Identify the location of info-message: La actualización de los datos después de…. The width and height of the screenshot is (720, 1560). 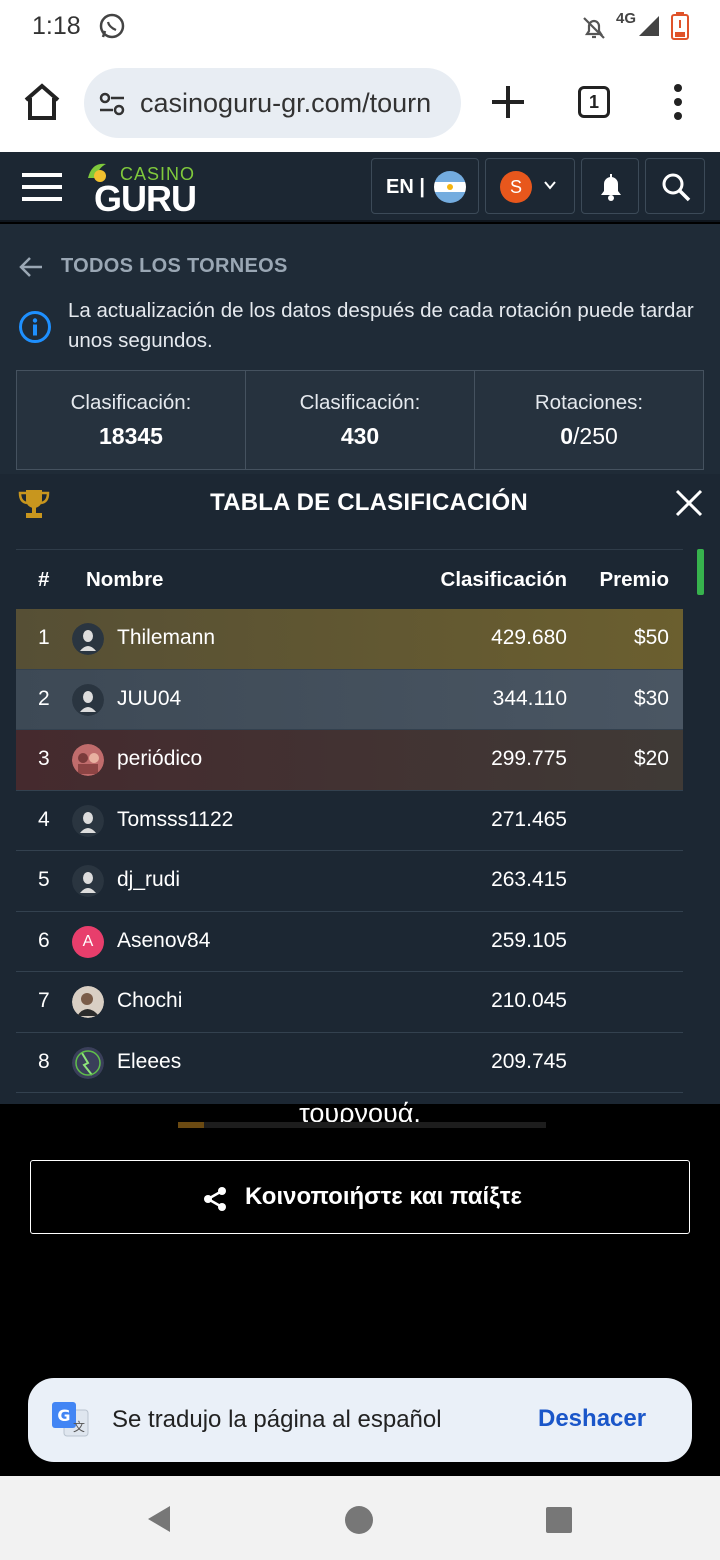
(381, 325).